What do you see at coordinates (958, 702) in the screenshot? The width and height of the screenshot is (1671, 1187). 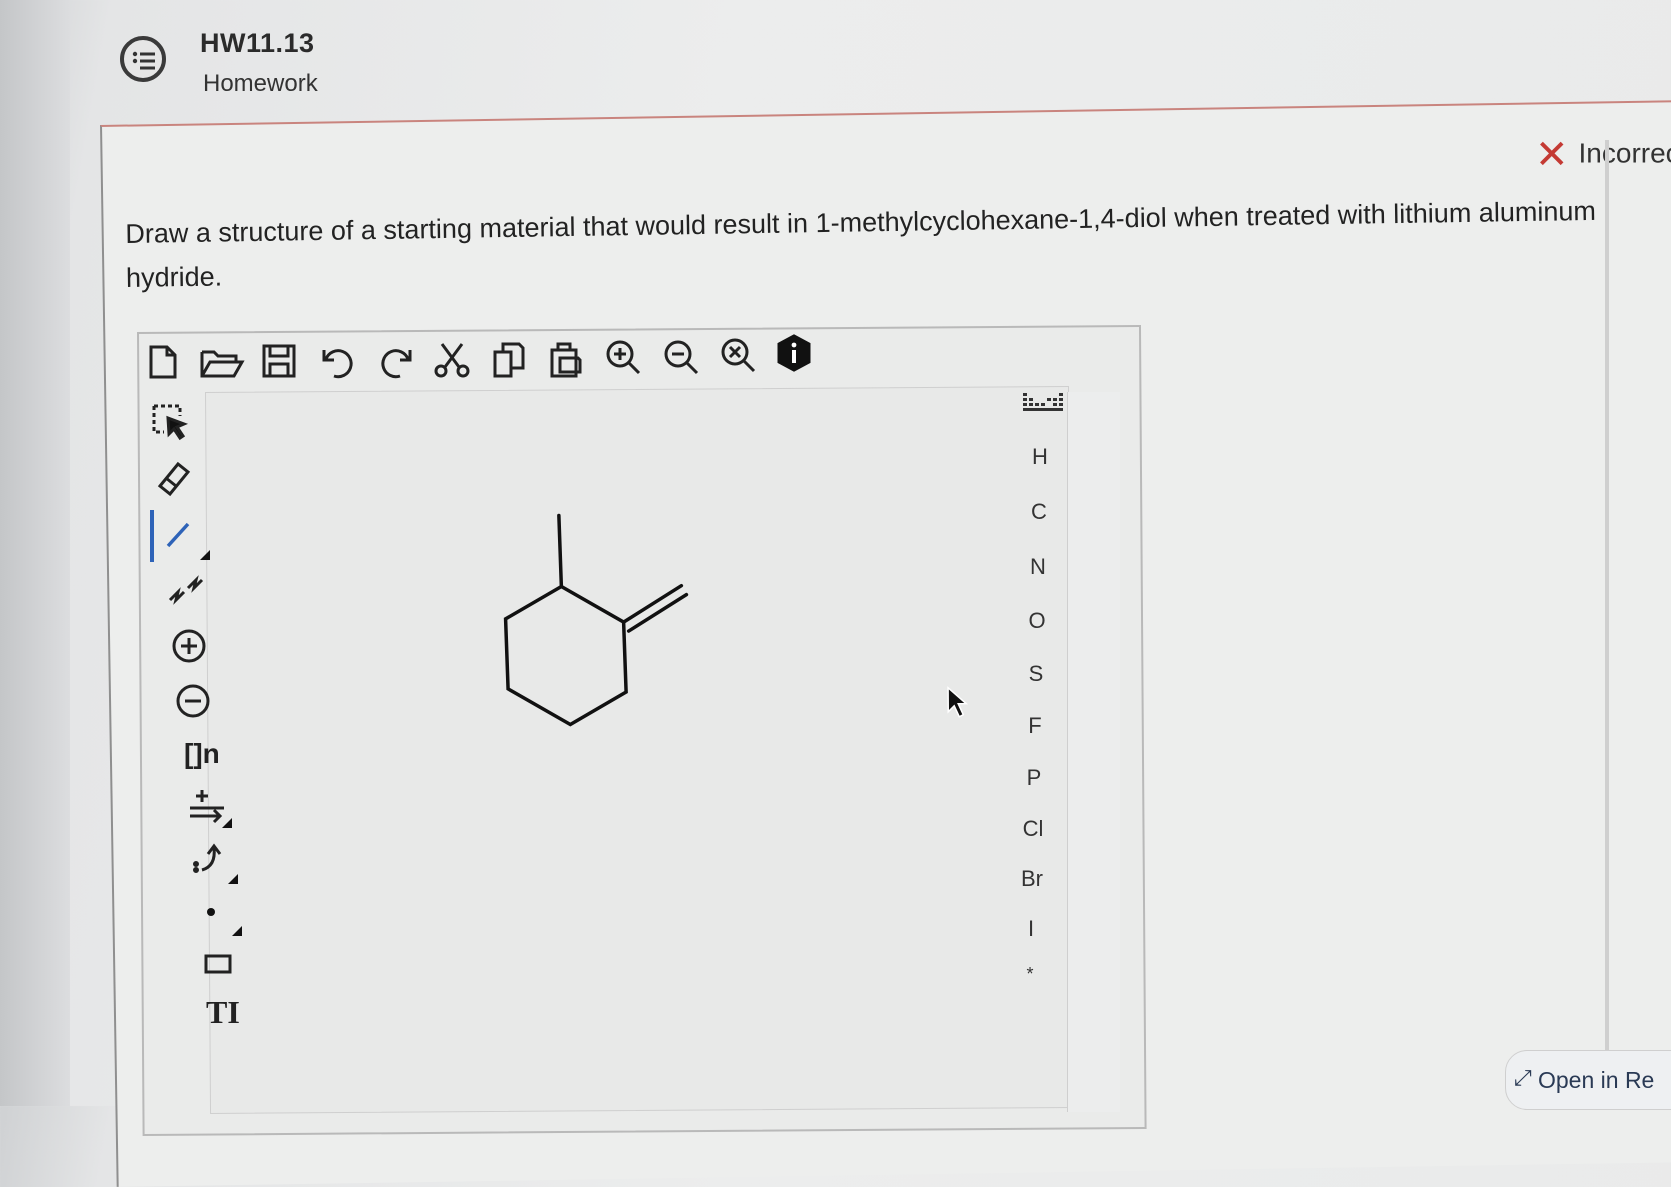 I see `mouse-cursor-icon` at bounding box center [958, 702].